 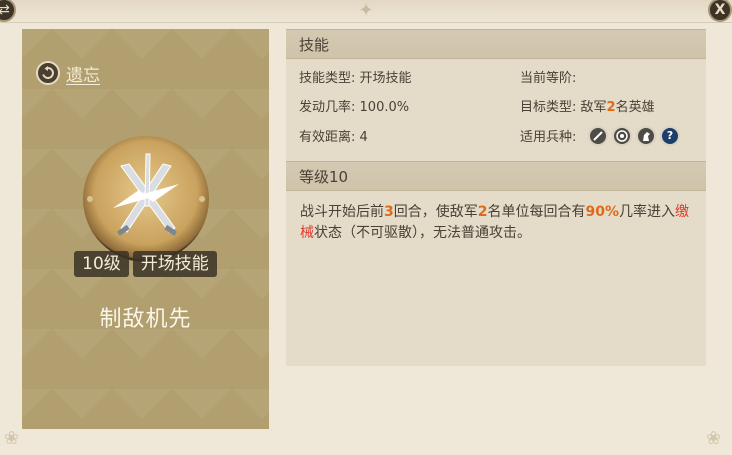 I want to click on round-count: 3, so click(x=389, y=212).